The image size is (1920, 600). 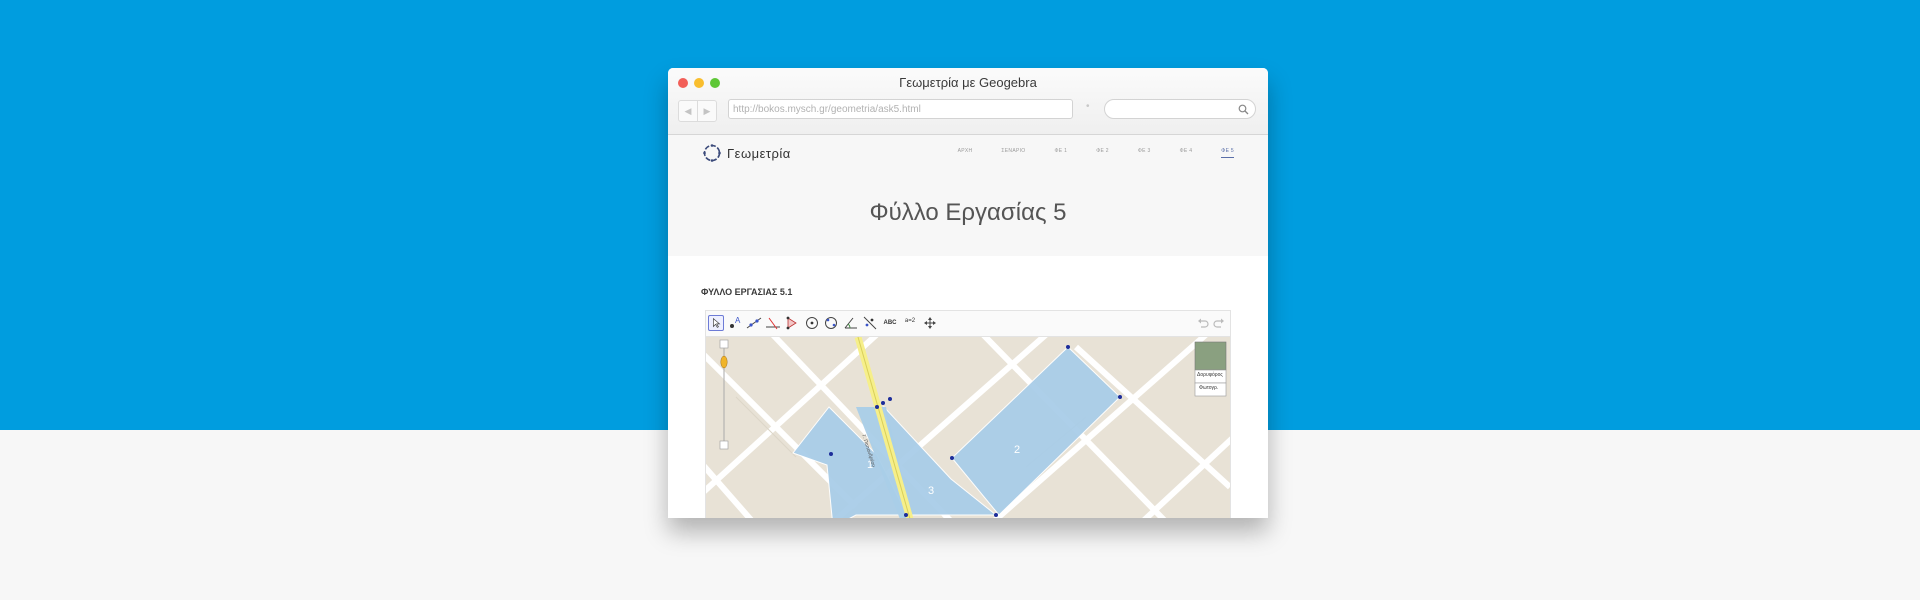 What do you see at coordinates (1203, 323) in the screenshot?
I see `undo-icon` at bounding box center [1203, 323].